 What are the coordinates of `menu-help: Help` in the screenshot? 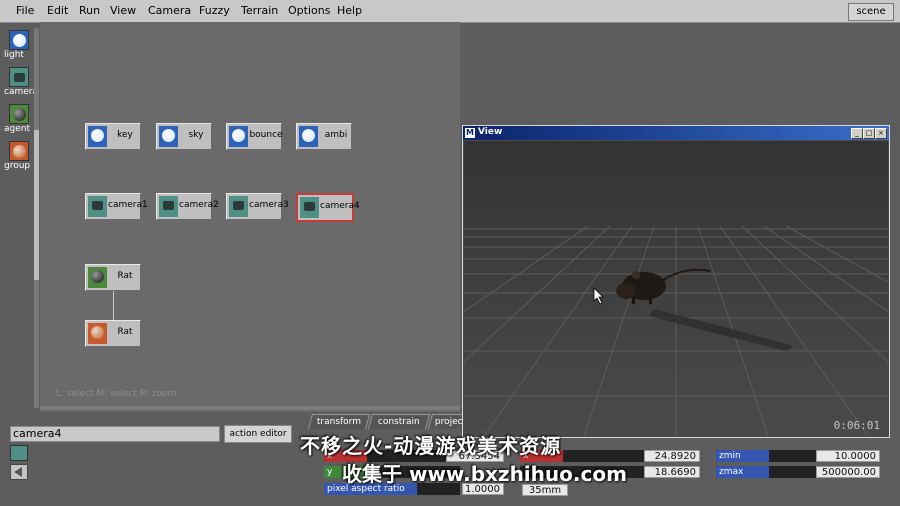 It's located at (349, 10).